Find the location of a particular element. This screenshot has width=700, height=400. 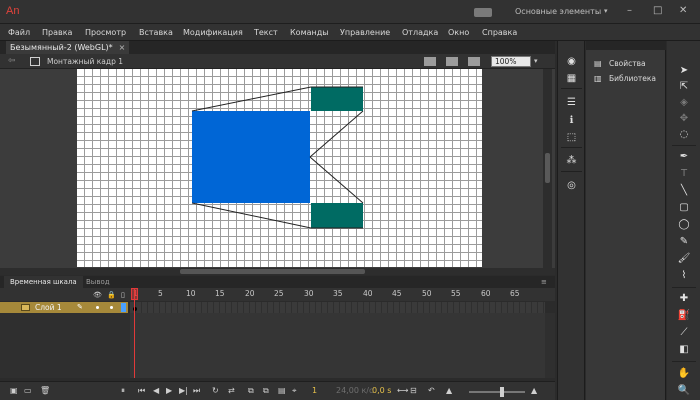

3d-rotation-icon: ✥ is located at coordinates (684, 119).